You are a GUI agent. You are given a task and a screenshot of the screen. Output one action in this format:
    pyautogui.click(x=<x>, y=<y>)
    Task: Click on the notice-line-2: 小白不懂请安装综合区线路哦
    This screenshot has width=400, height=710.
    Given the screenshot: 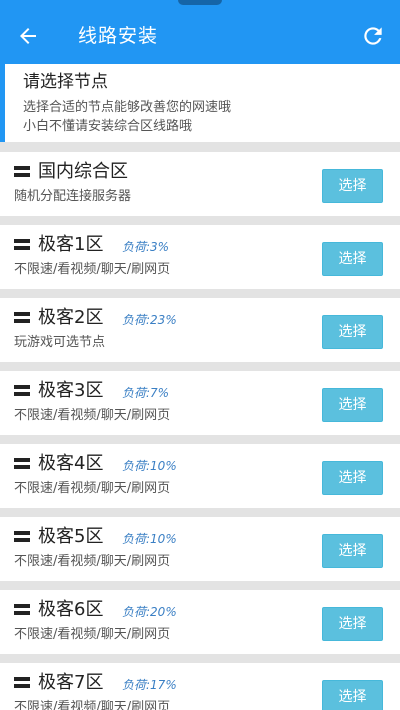 What is the action you would take?
    pyautogui.click(x=108, y=126)
    